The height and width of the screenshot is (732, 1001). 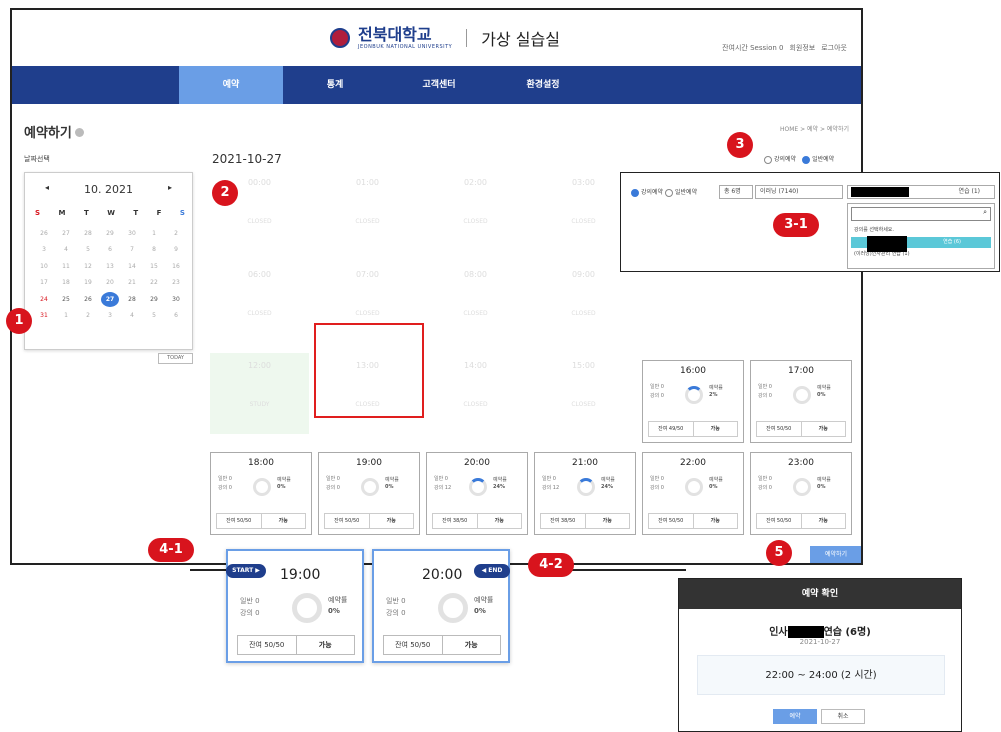 I want to click on slot-footer: 잔여 38/50 가능, so click(x=477, y=521).